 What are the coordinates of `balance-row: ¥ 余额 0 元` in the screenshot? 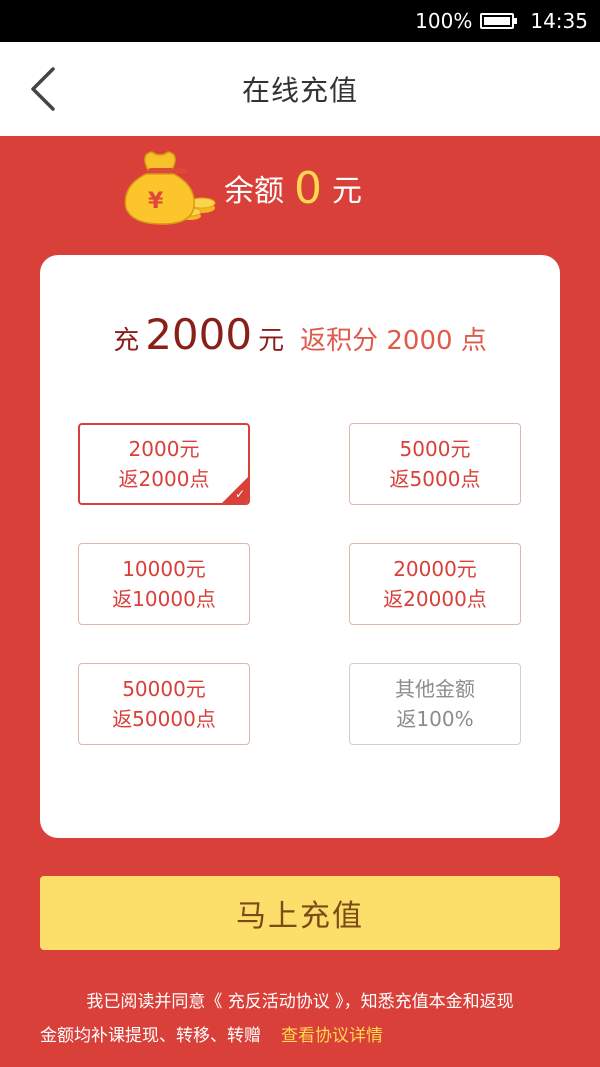 It's located at (240, 188).